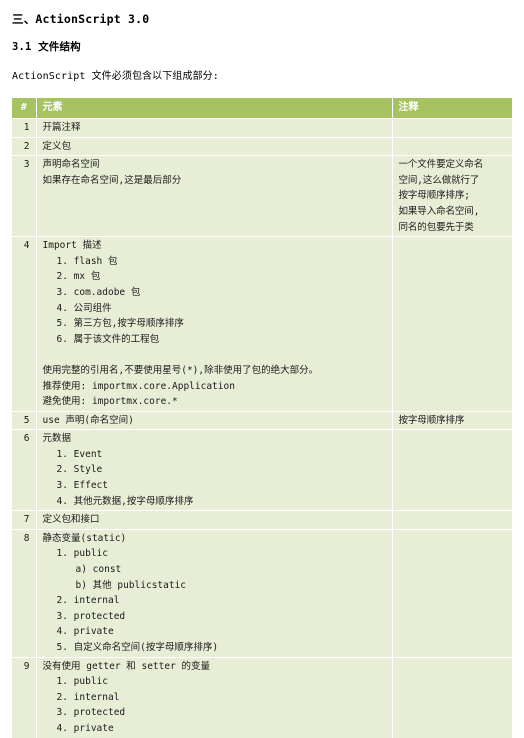 The image size is (524, 738). Describe the element at coordinates (434, 196) in the screenshot. I see `note-line: 按字母顺序排序;` at that location.